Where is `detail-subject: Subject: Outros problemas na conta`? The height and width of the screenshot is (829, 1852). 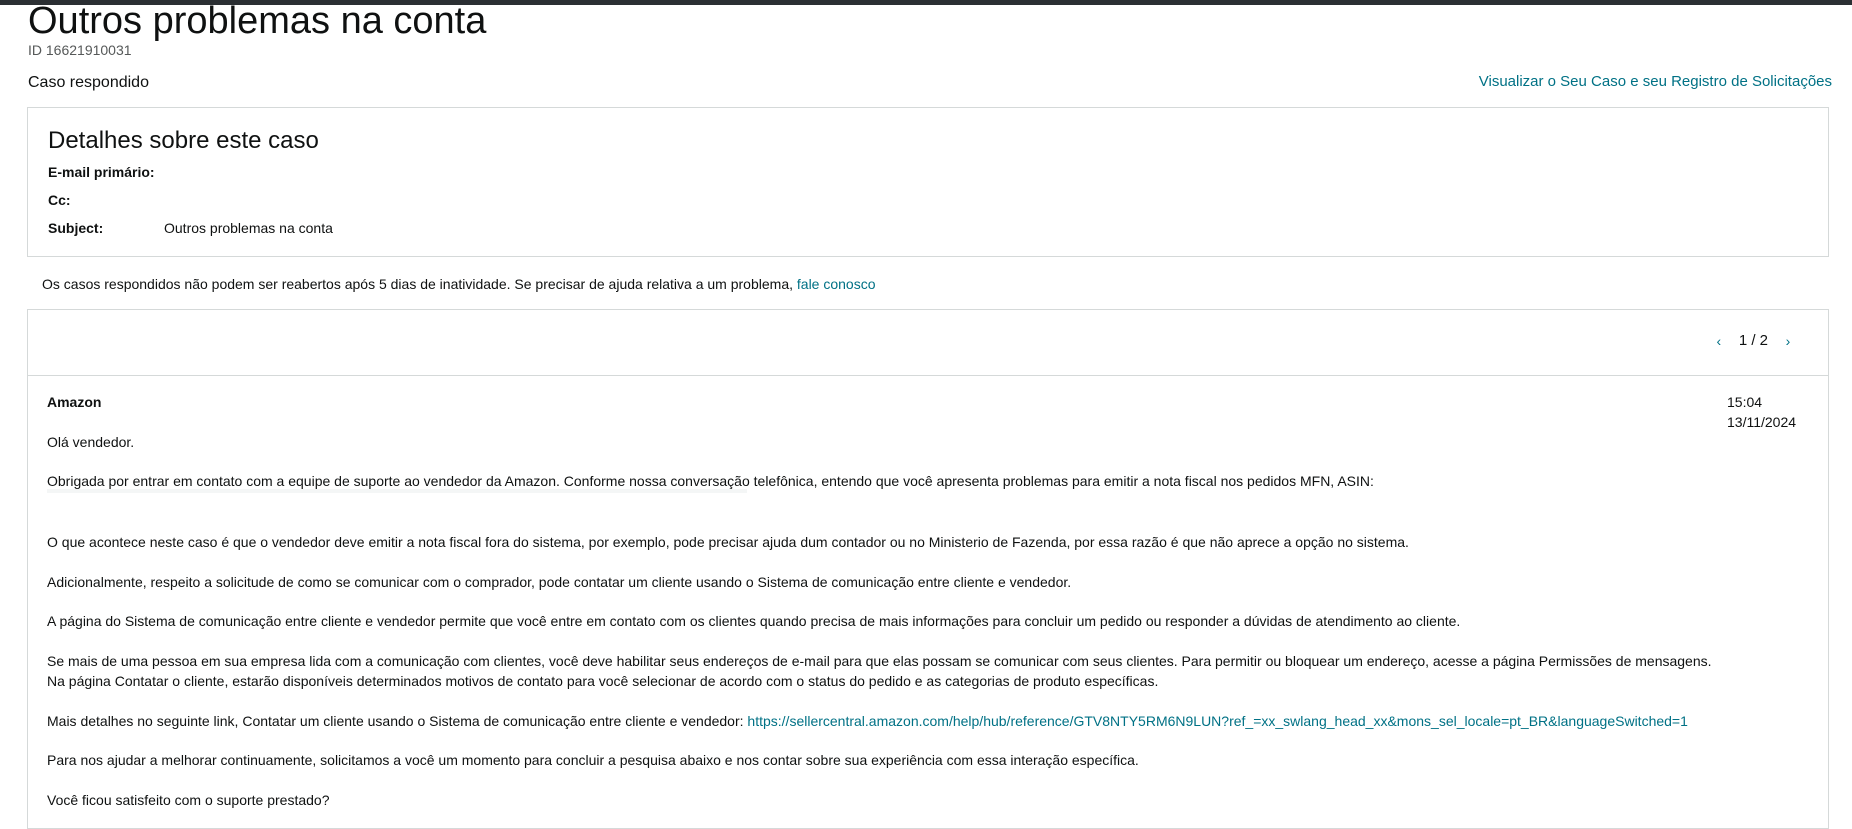
detail-subject: Subject: Outros problemas na conta is located at coordinates (190, 228).